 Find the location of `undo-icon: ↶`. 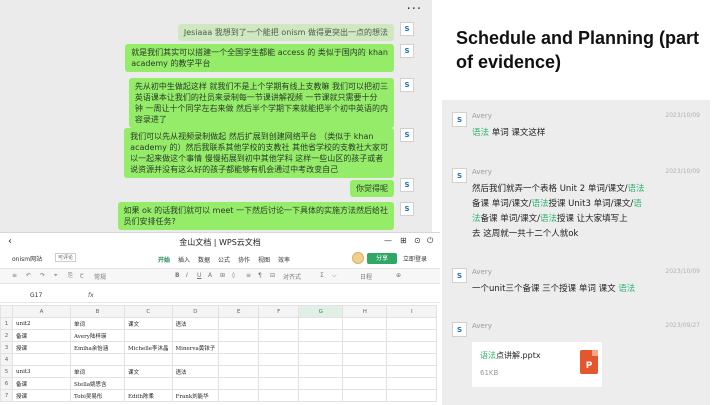

undo-icon: ↶ is located at coordinates (28, 275).